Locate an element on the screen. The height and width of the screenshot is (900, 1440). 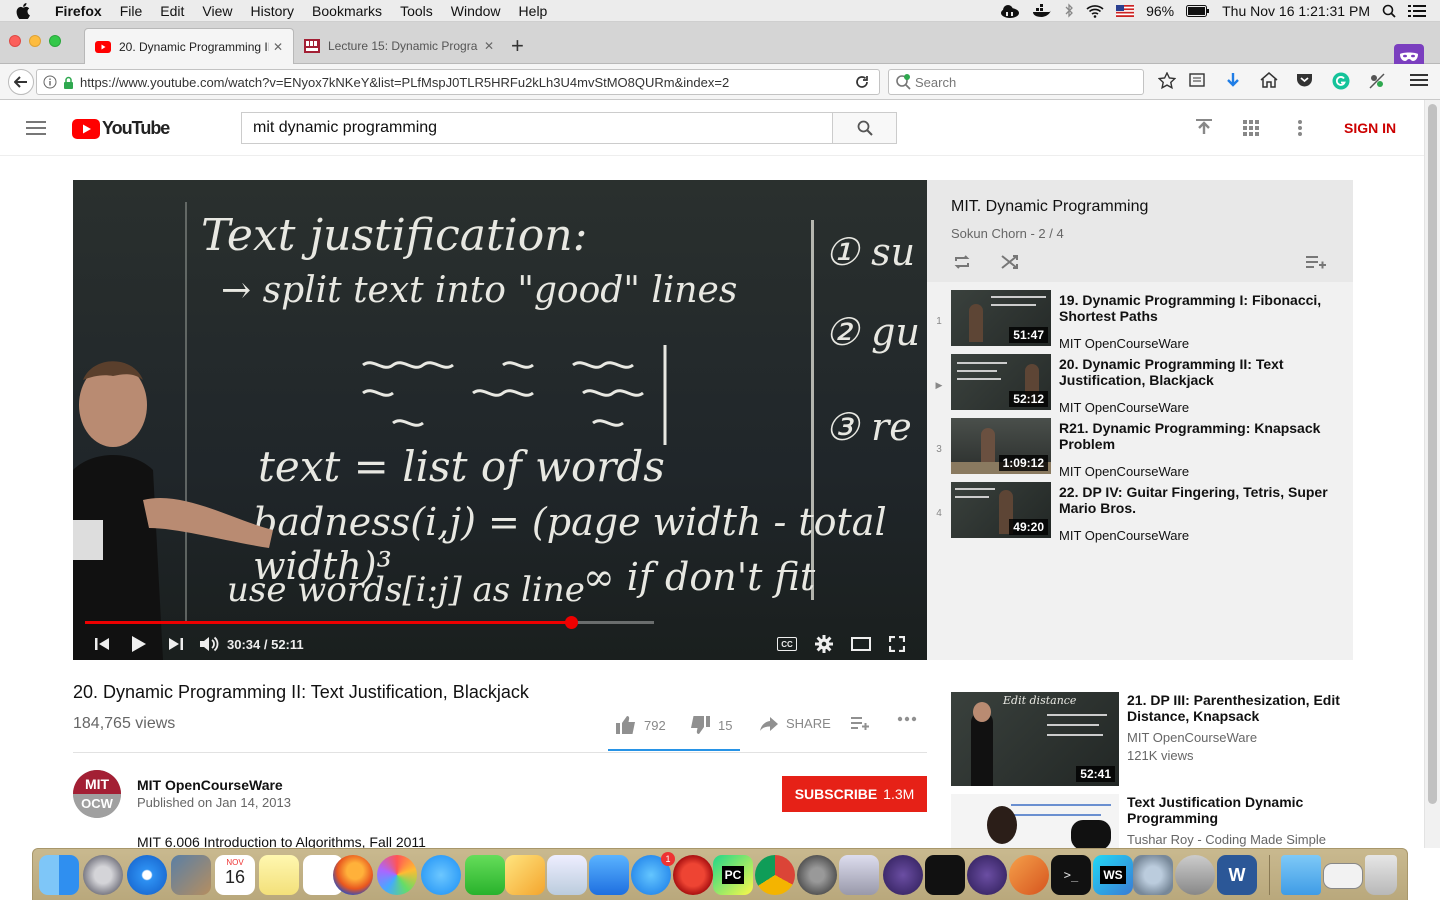
apps-grid-icon is located at coordinates (1251, 128).